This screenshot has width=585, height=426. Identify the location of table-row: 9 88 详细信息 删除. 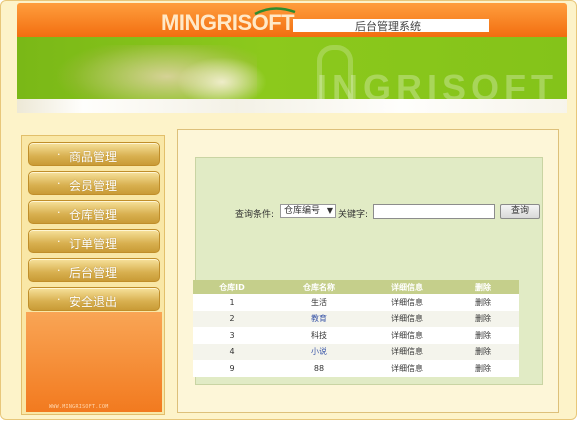
(356, 368).